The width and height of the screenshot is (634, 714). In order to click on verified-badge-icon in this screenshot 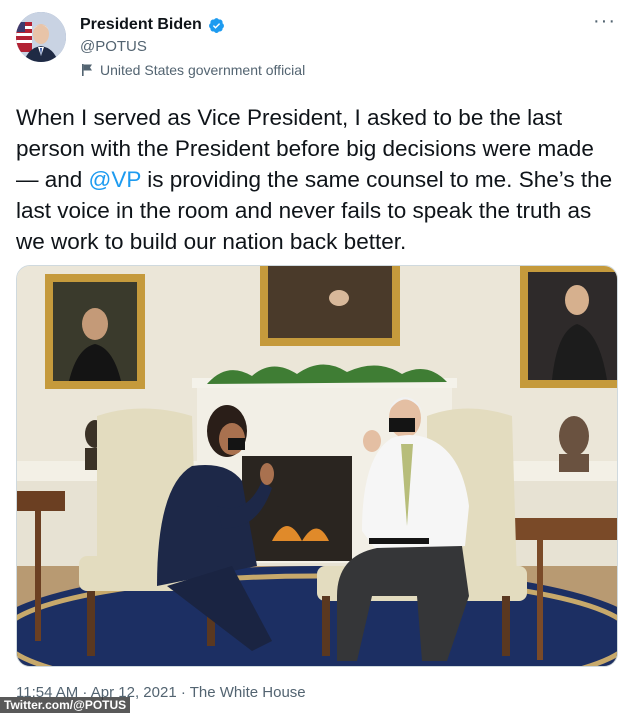, I will do `click(216, 25)`.